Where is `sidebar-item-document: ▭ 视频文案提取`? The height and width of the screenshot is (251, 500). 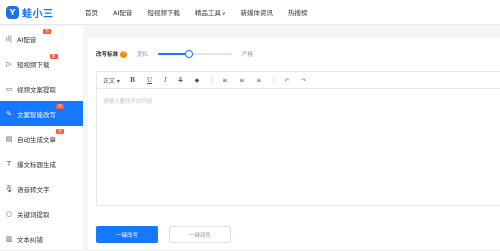
sidebar-item-document: ▭ 视频文案提取 is located at coordinates (41, 88).